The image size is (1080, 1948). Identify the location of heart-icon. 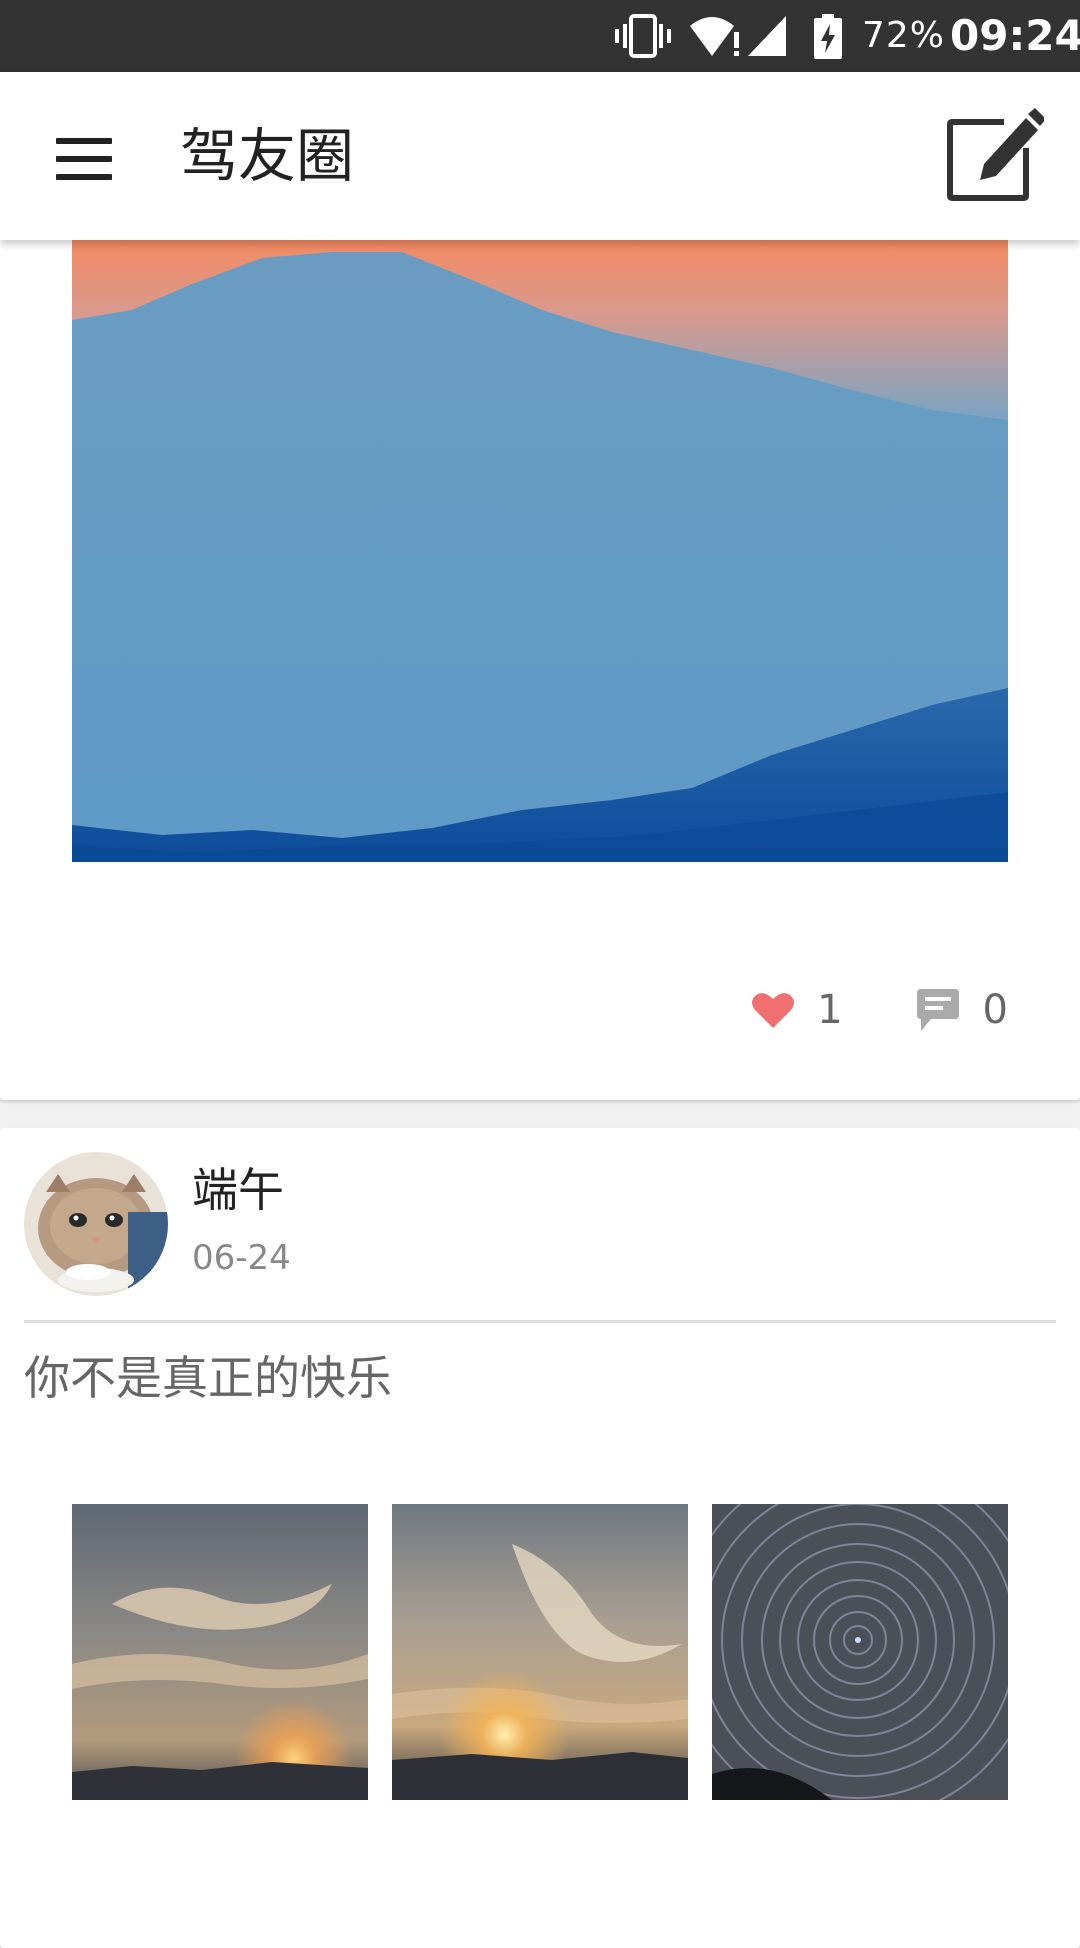
(773, 1010).